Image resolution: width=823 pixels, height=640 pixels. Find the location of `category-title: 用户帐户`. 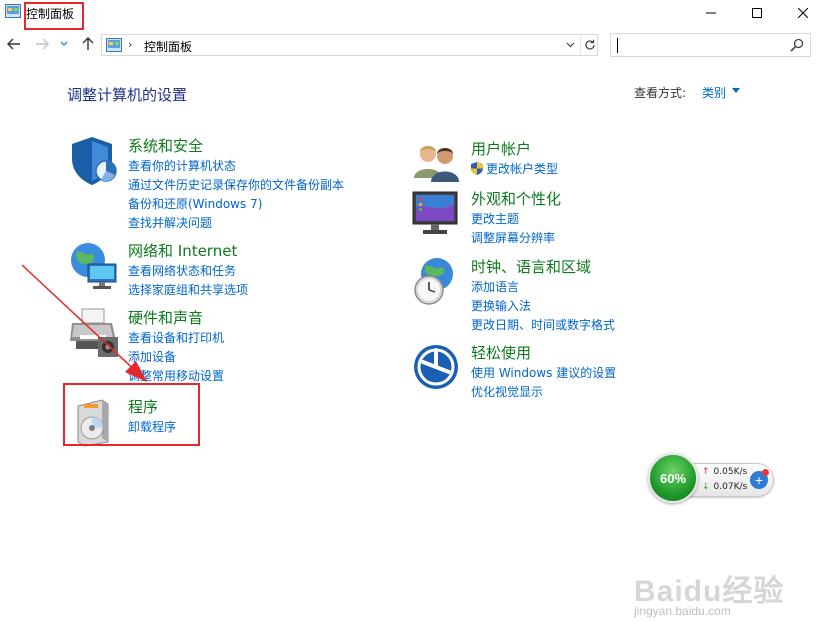

category-title: 用户帐户 is located at coordinates (501, 148).